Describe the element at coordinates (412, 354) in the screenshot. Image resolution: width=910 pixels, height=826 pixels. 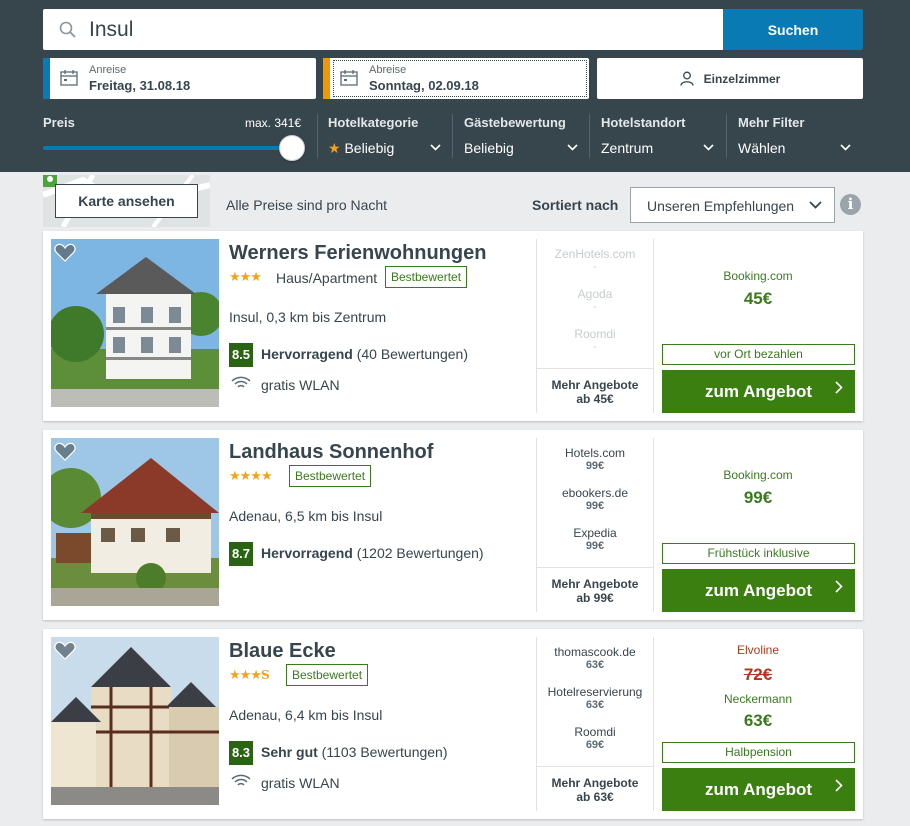
I see `rating-count: (40 Bewertungen)` at that location.